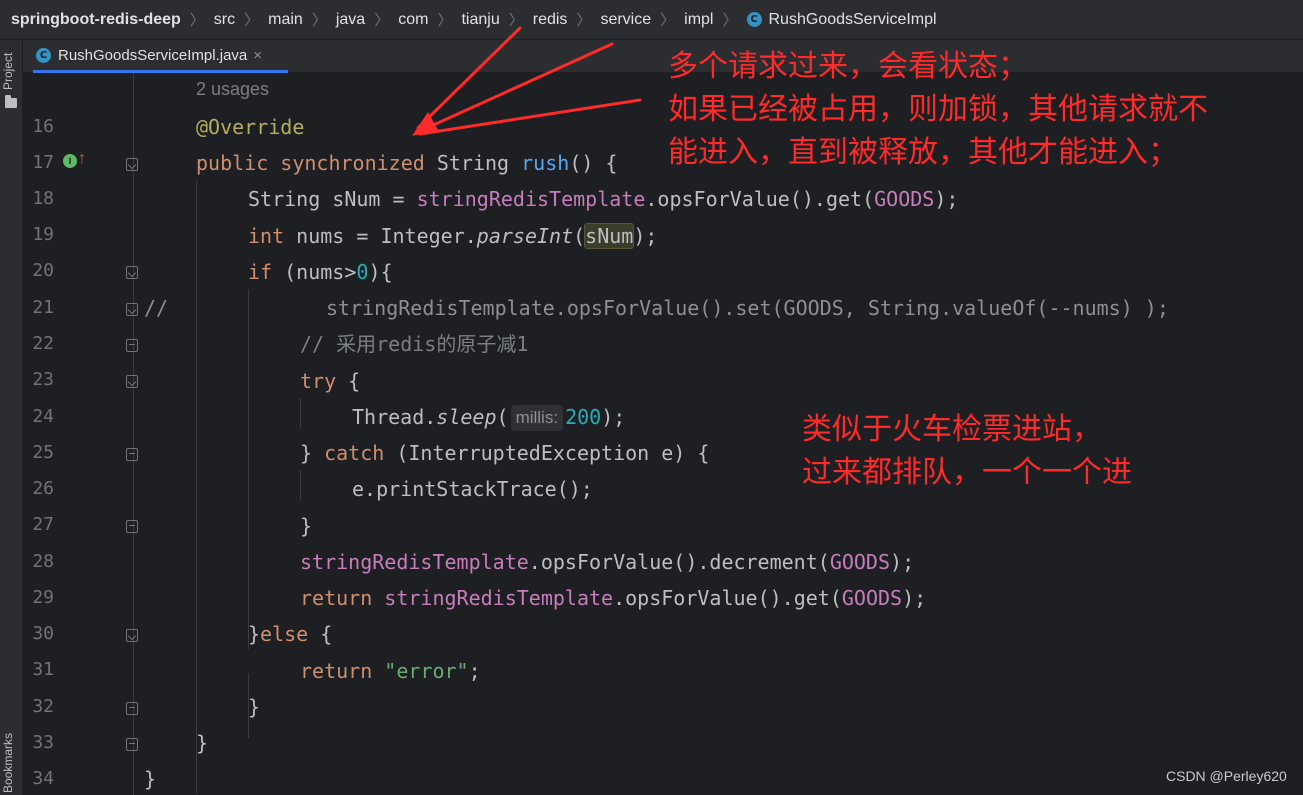 Image resolution: width=1303 pixels, height=795 pixels. What do you see at coordinates (314, 272) in the screenshot?
I see `code-token: (nums>` at bounding box center [314, 272].